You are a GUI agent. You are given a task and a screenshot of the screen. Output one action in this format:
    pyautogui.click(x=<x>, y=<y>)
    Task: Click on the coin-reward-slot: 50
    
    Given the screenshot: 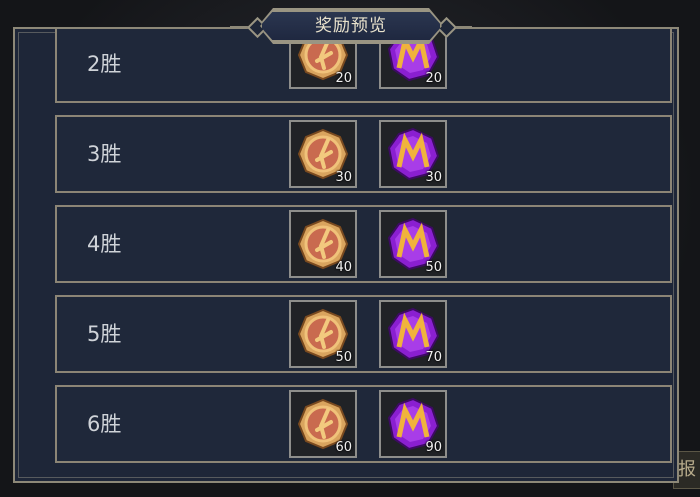 What is the action you would take?
    pyautogui.click(x=323, y=334)
    